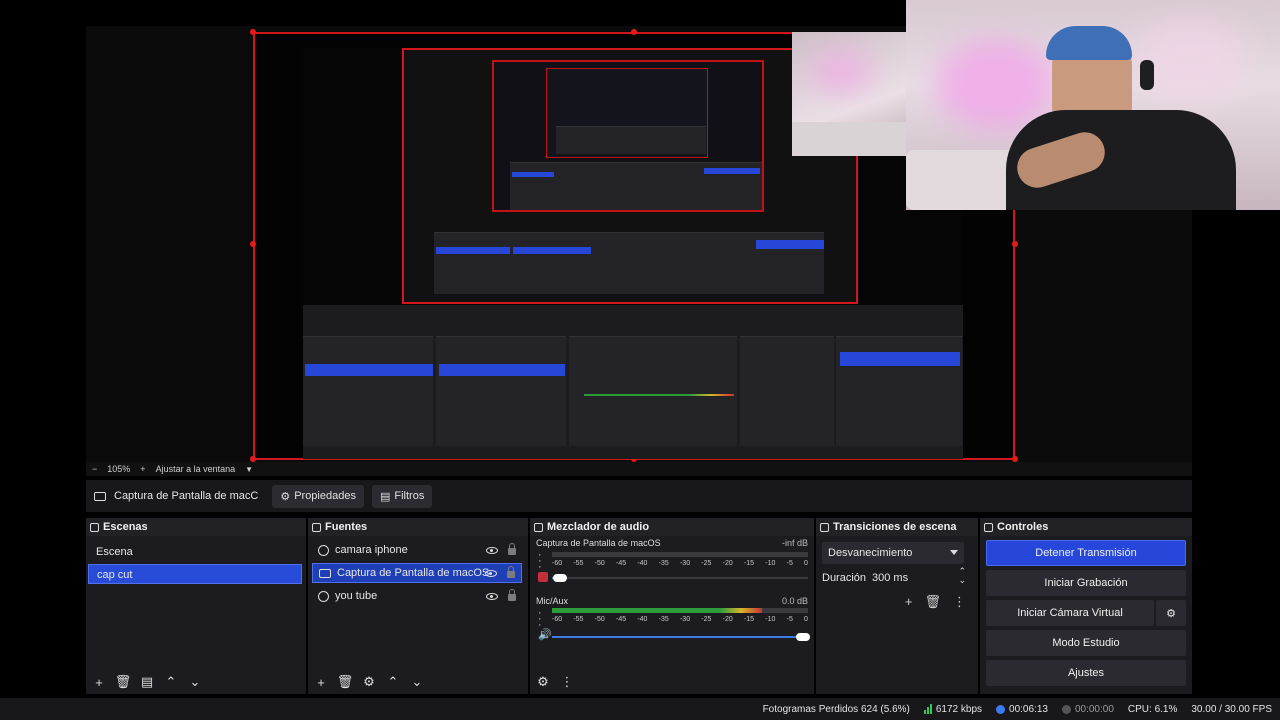 Image resolution: width=1280 pixels, height=720 pixels. What do you see at coordinates (1094, 709) in the screenshot?
I see `record-time: 00:00:00` at bounding box center [1094, 709].